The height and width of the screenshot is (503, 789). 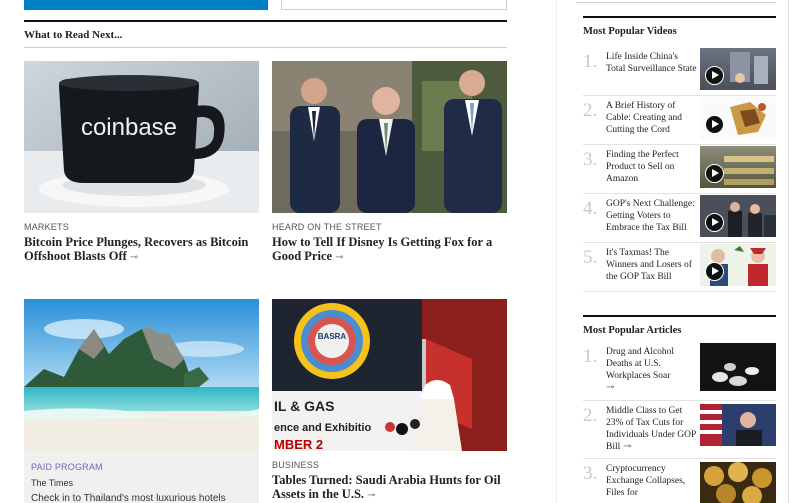 I want to click on article-image: coinbase, so click(x=141, y=137).